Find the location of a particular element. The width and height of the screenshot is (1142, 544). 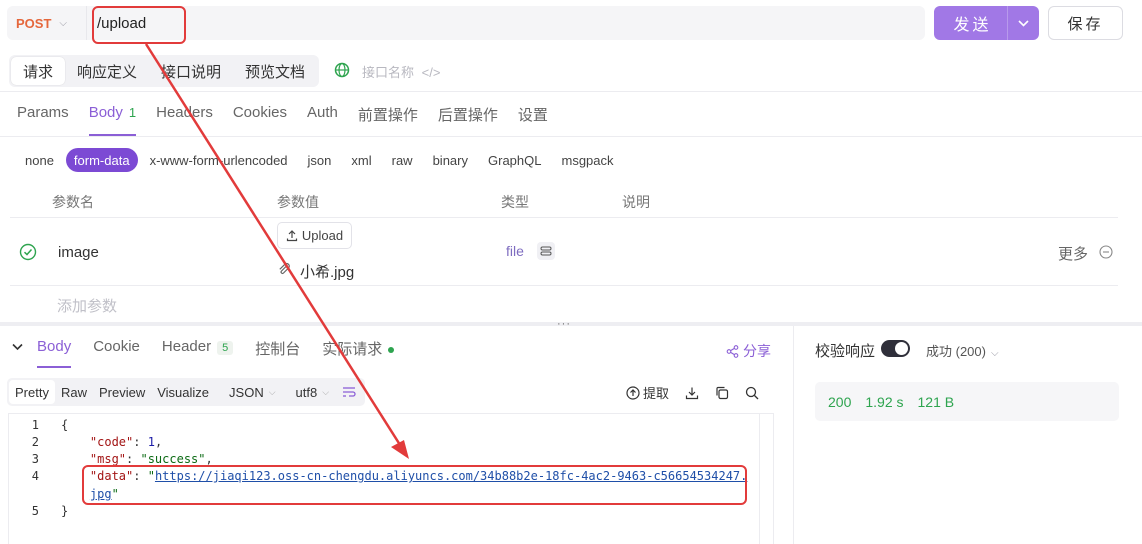

body-type-json: json is located at coordinates (320, 160).